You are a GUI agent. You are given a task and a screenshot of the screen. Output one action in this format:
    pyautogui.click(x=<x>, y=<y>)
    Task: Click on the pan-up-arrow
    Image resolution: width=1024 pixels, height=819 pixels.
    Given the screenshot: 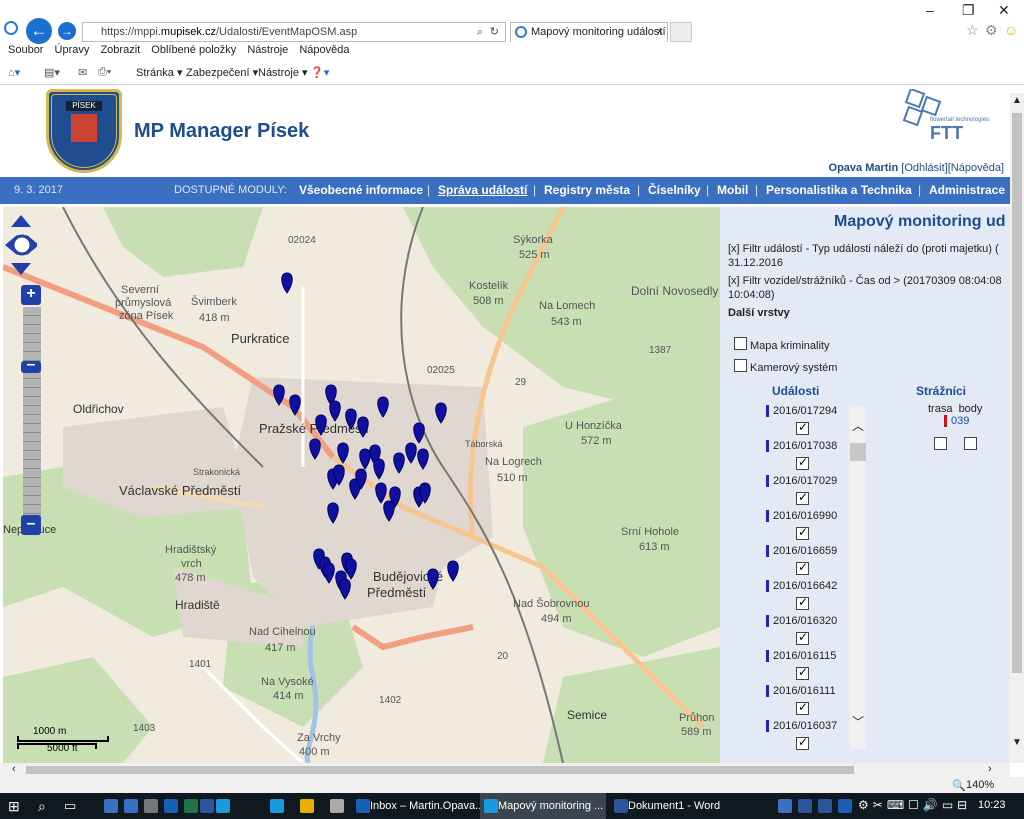 What is the action you would take?
    pyautogui.click(x=21, y=221)
    